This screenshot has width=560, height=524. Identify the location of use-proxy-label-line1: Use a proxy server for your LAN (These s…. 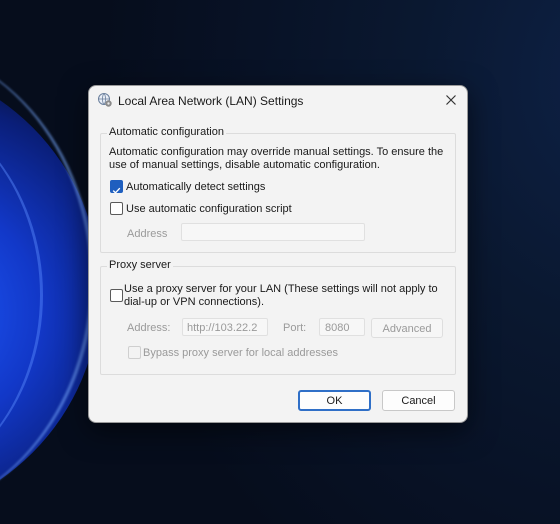
(281, 289).